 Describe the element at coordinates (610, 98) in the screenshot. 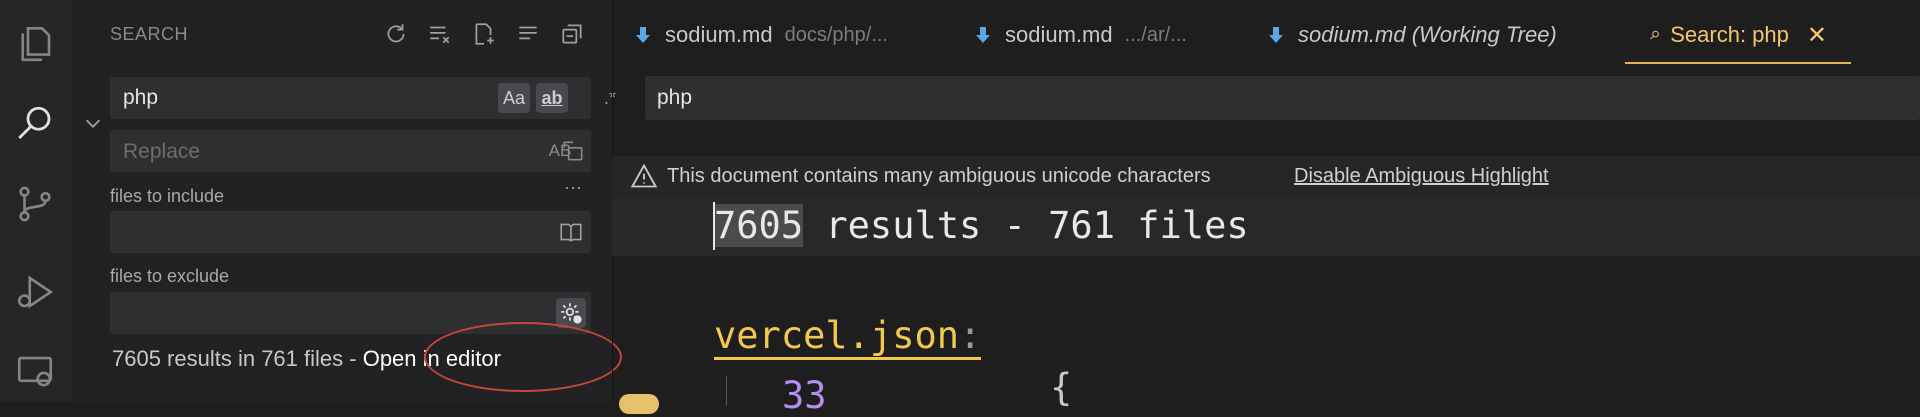

I see `regex-toggle: .*` at that location.